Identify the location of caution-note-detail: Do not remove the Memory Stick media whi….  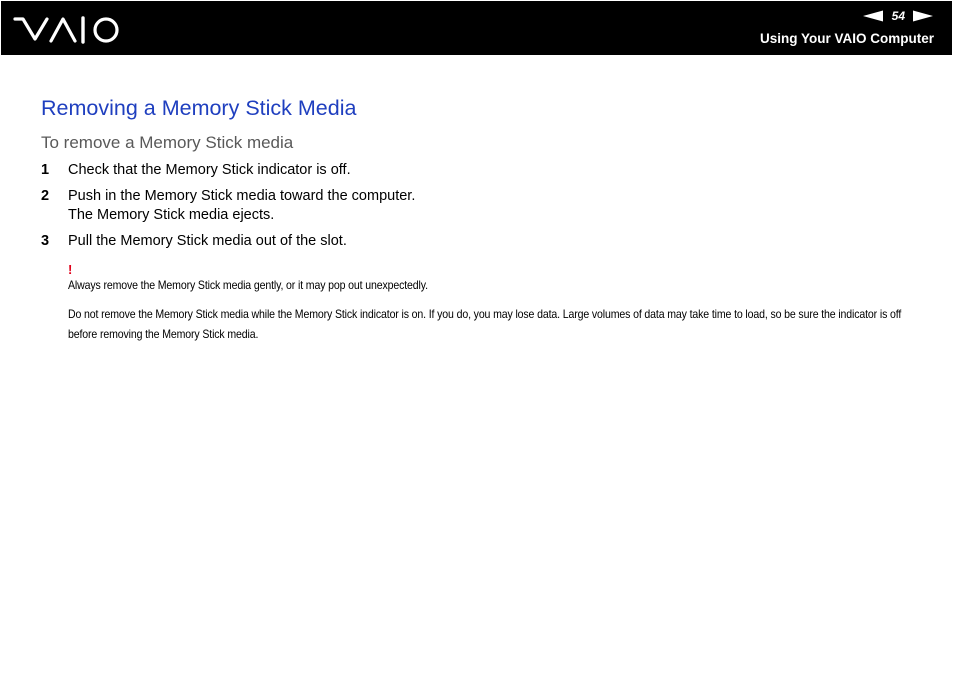
(485, 324).